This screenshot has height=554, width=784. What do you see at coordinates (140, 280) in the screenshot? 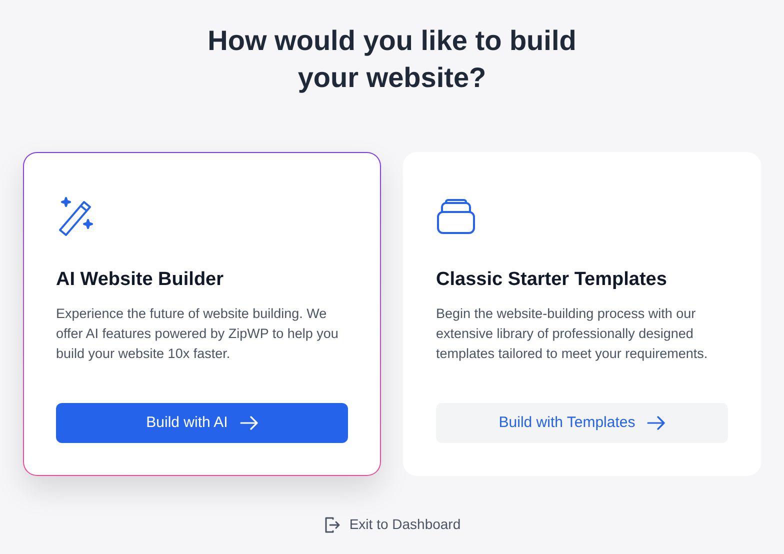
I see `card-title: AI Website Builder` at bounding box center [140, 280].